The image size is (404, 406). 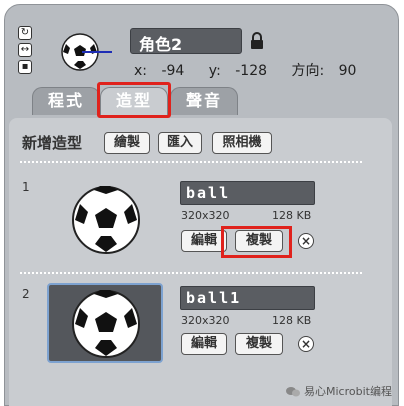 What do you see at coordinates (186, 41) in the screenshot?
I see `sprite-name-field: 角色2` at bounding box center [186, 41].